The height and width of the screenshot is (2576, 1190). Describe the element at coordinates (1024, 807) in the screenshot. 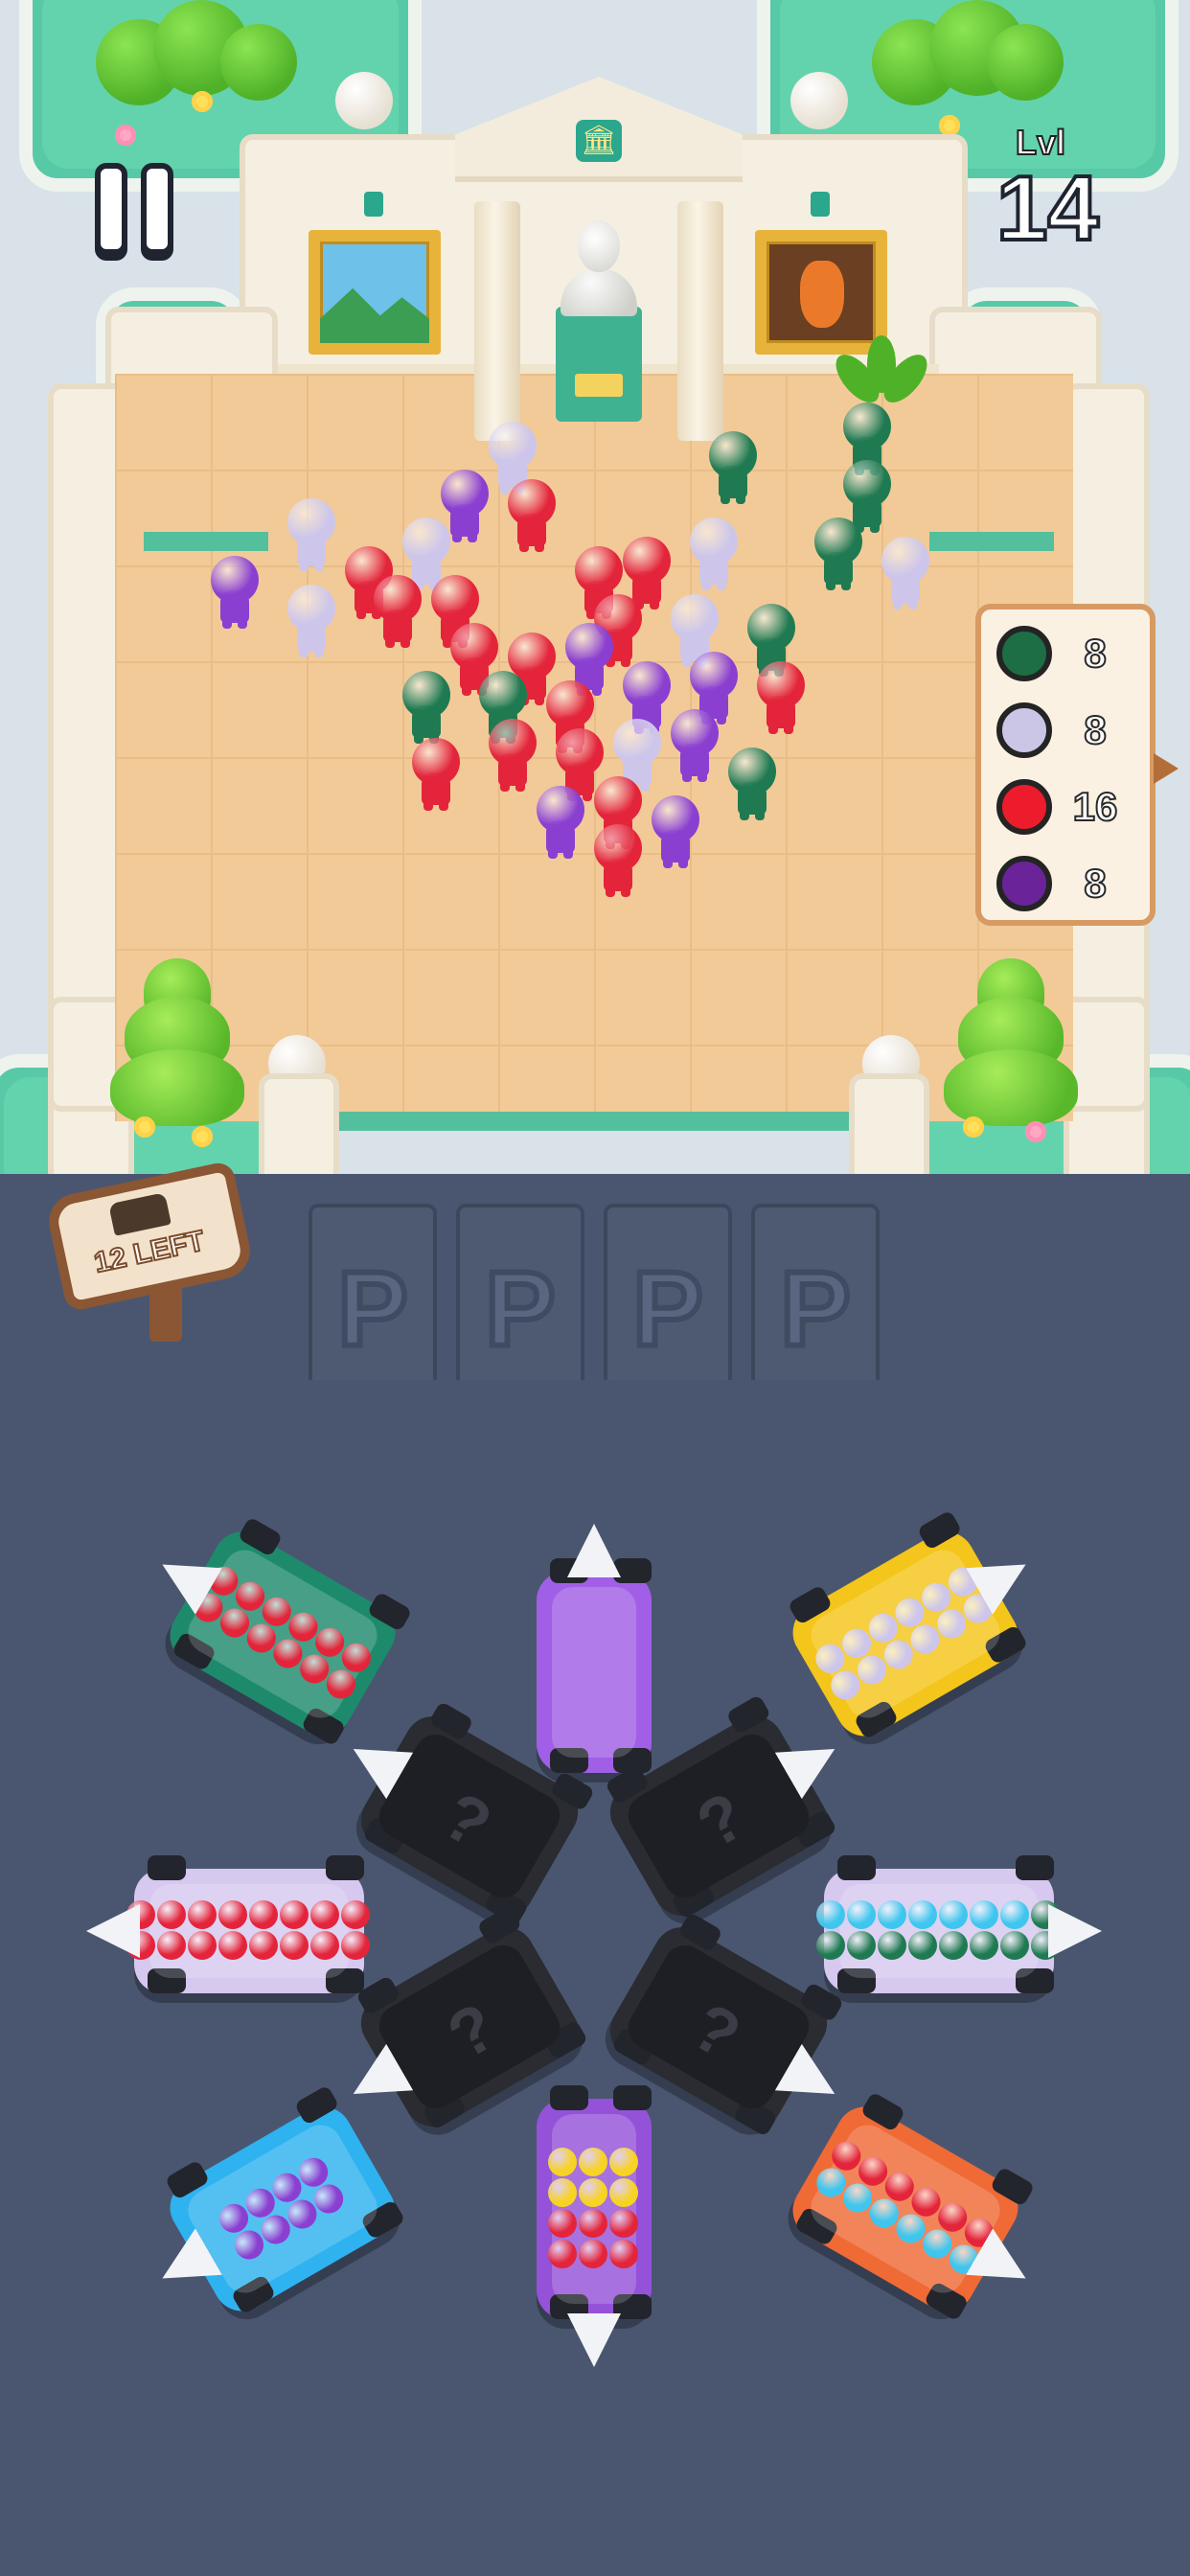

I see `red-dot-icon` at that location.